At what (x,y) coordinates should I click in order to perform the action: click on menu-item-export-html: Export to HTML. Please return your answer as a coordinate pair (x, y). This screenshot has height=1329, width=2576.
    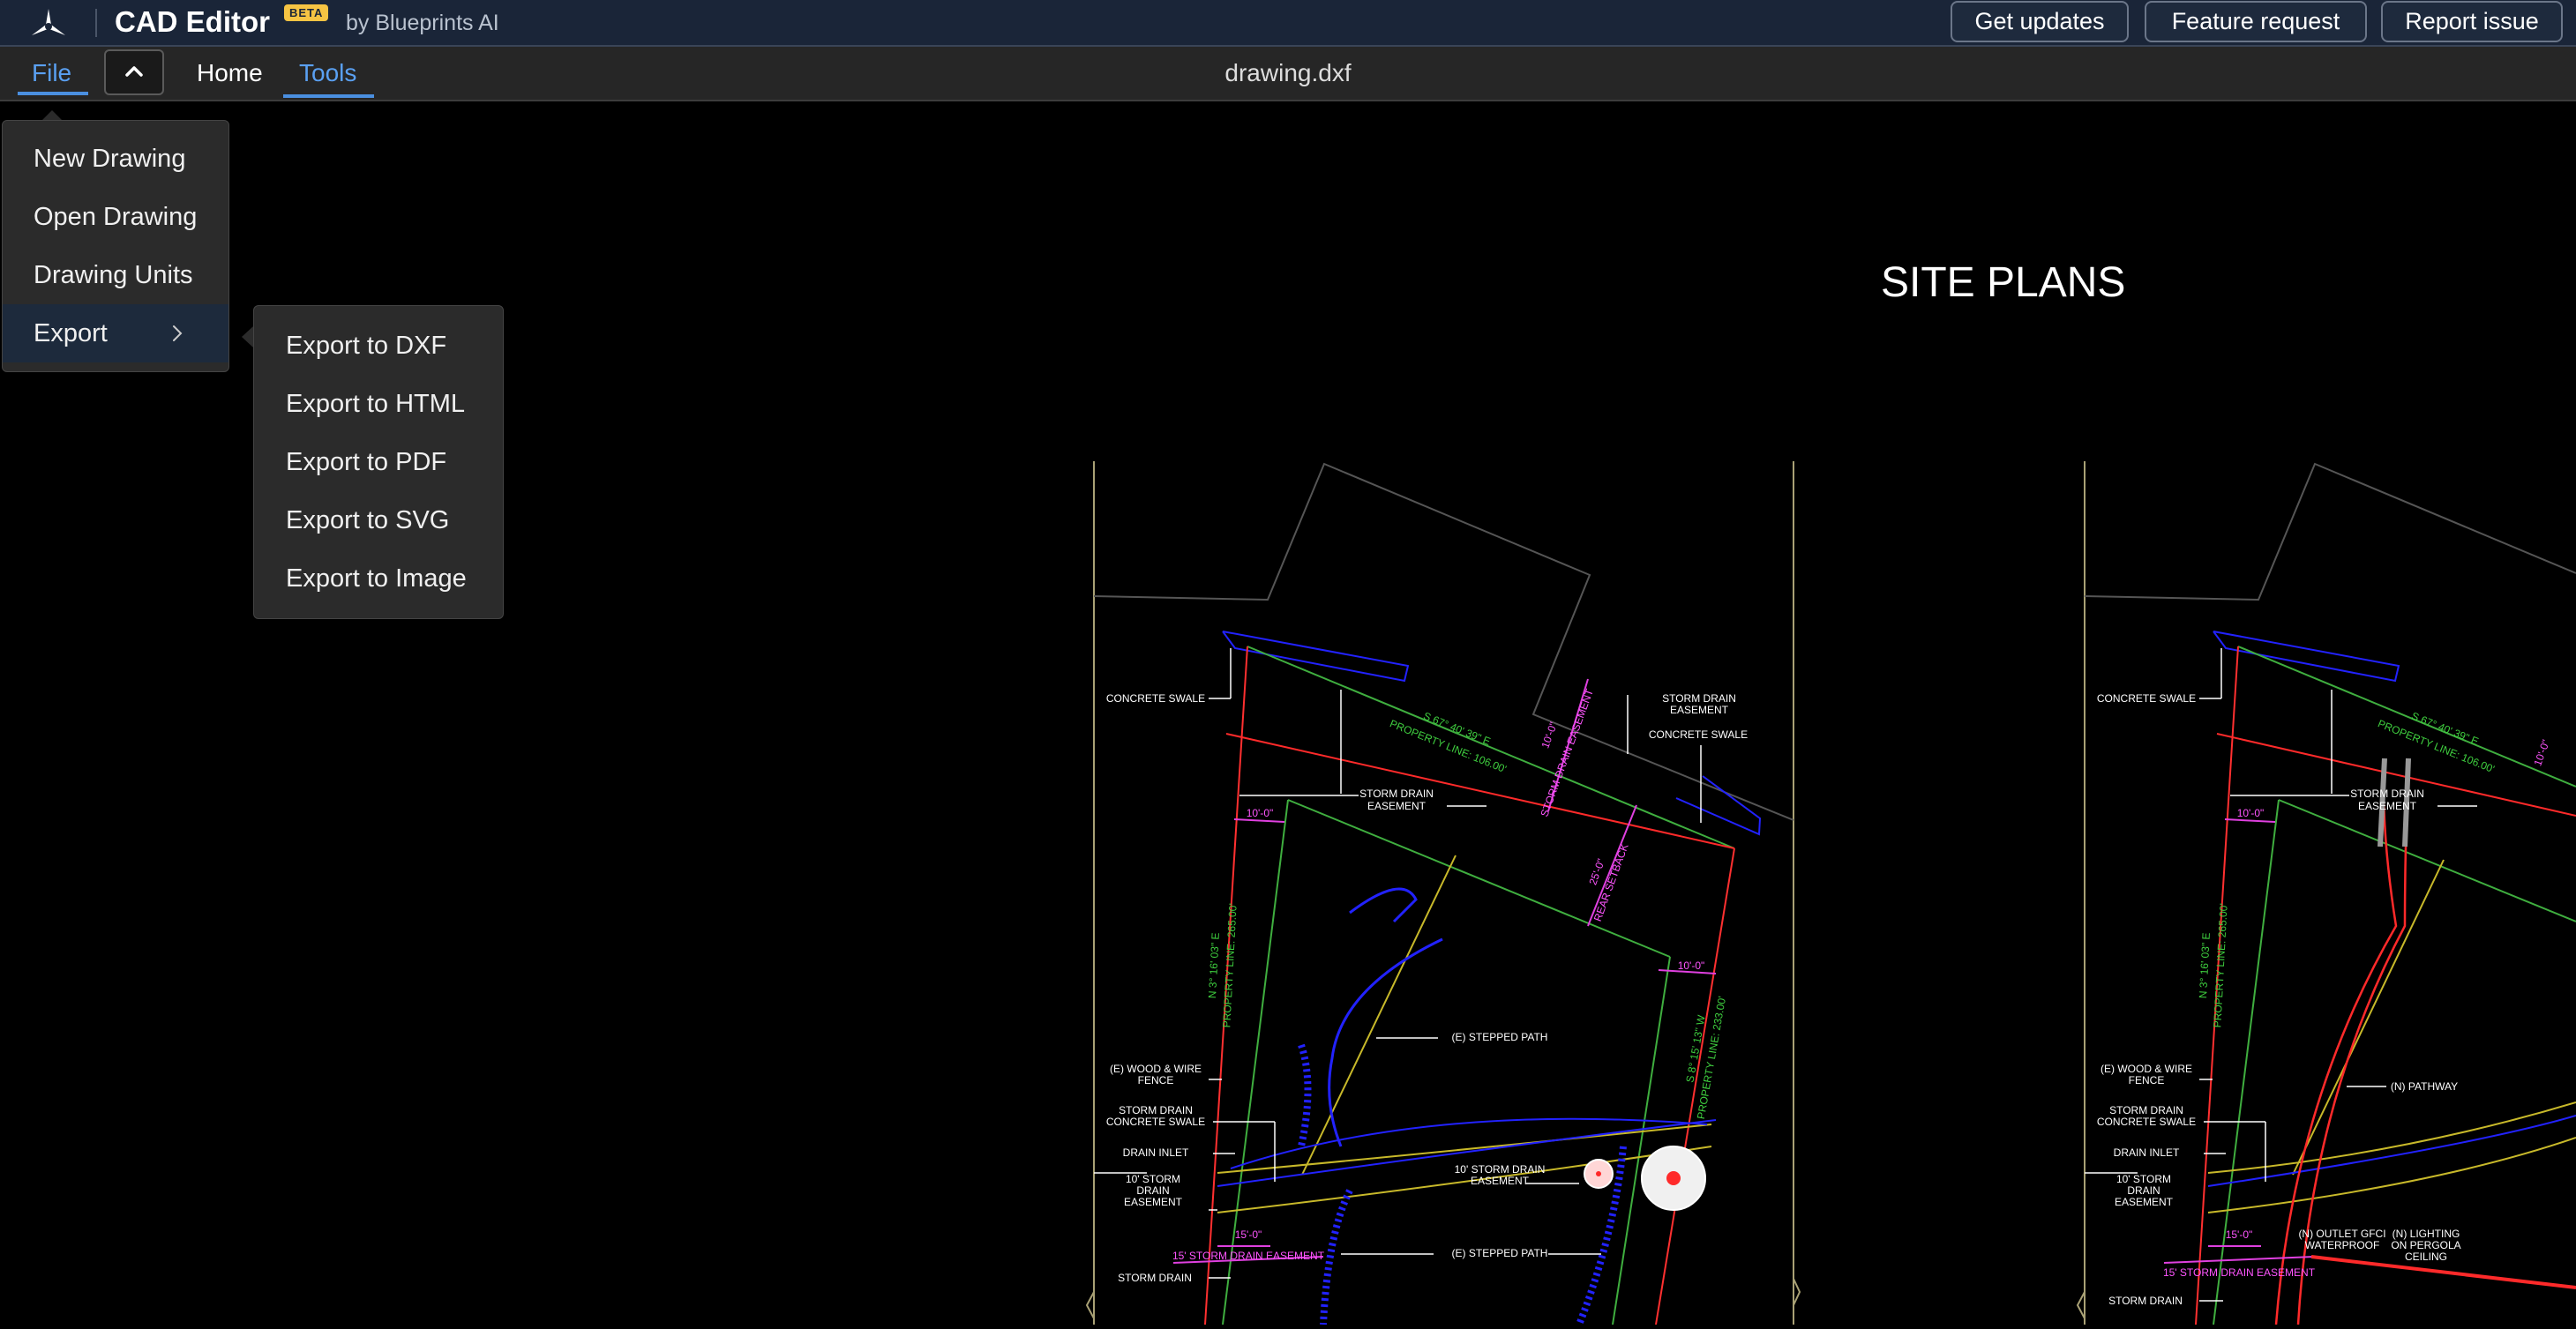
    Looking at the image, I should click on (379, 404).